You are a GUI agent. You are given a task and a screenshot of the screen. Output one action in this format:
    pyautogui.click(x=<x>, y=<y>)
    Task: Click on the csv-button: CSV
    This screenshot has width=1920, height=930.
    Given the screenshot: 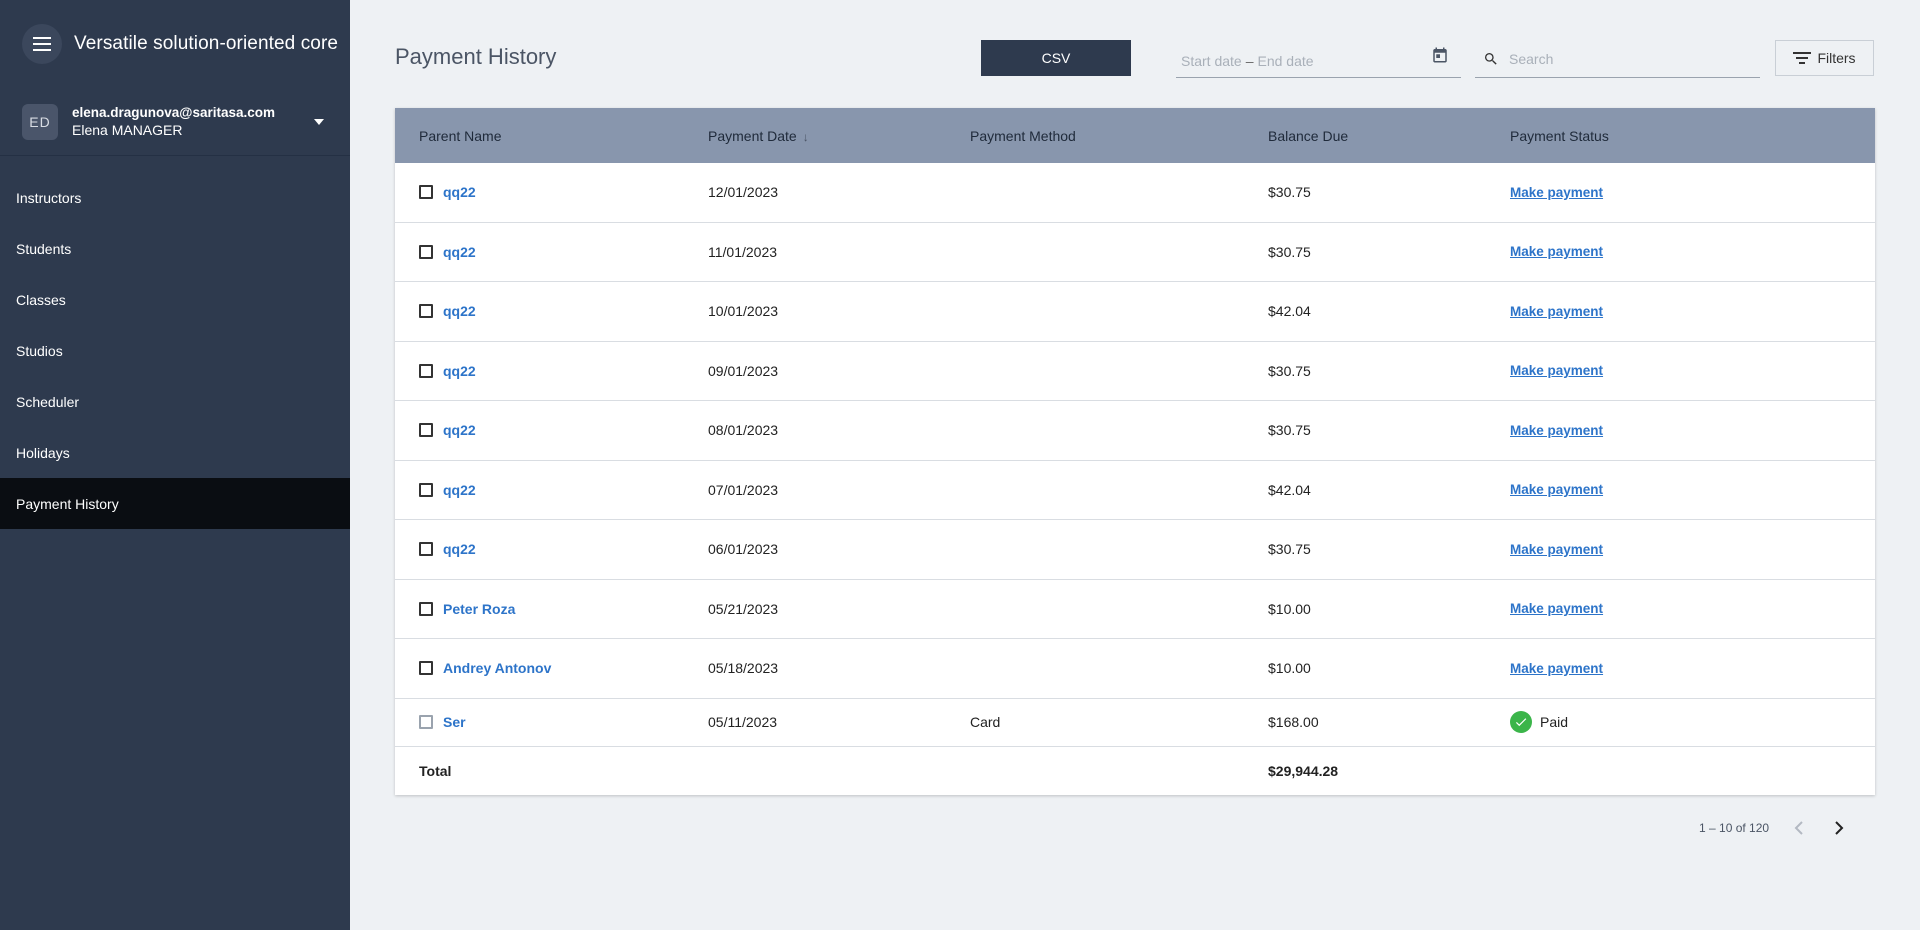 What is the action you would take?
    pyautogui.click(x=1056, y=58)
    